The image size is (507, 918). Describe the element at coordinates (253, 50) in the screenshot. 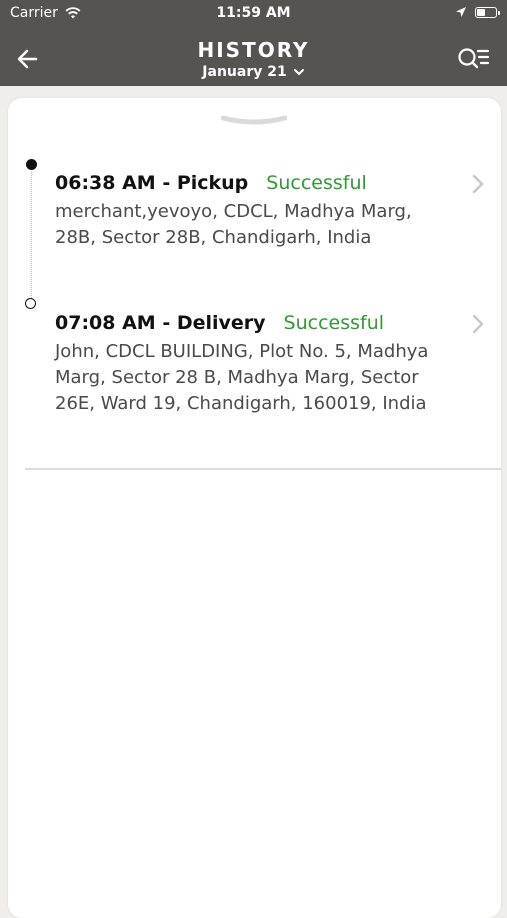

I see `page-title: HISTORY` at that location.